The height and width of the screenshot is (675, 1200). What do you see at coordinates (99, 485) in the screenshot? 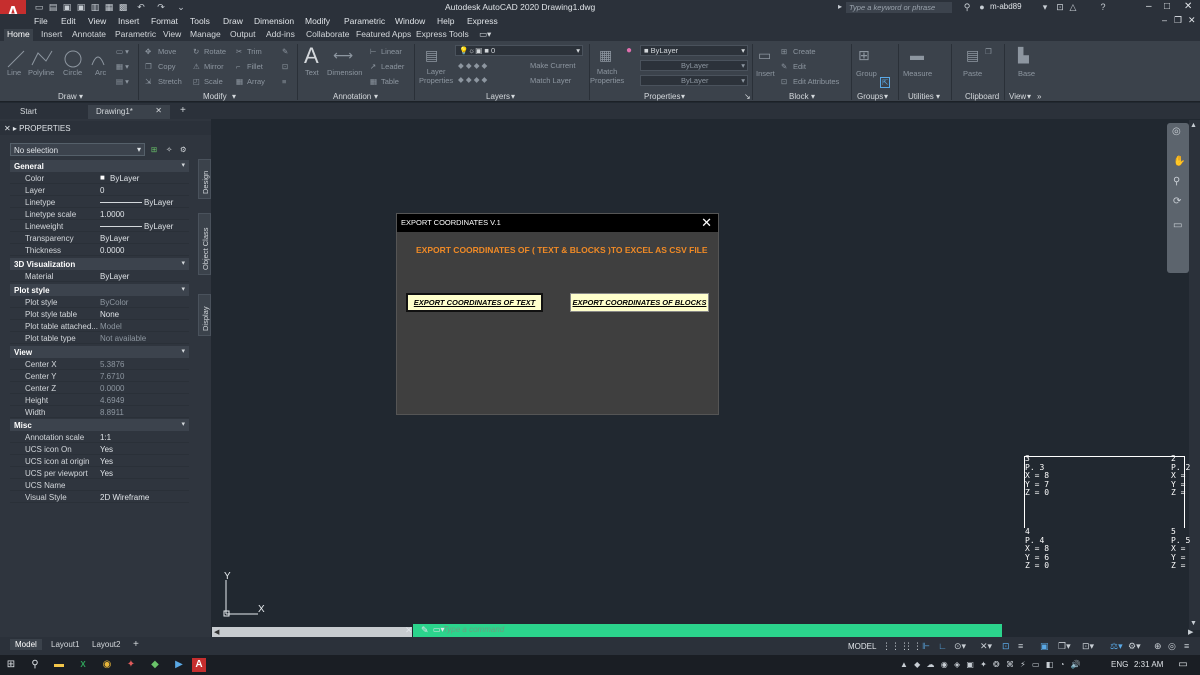
I see `property-row: UCS Name` at bounding box center [99, 485].